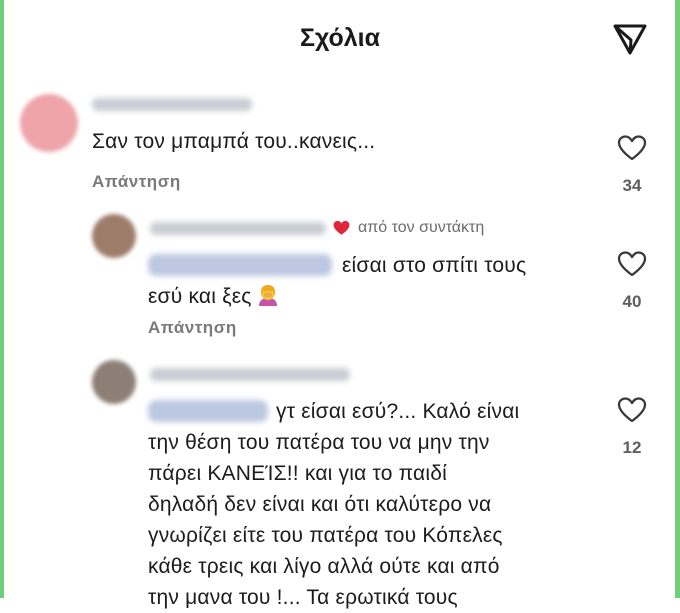 This screenshot has height=613, width=680. Describe the element at coordinates (200, 296) in the screenshot. I see `comment-text-fragment: εσύ και ξες` at that location.